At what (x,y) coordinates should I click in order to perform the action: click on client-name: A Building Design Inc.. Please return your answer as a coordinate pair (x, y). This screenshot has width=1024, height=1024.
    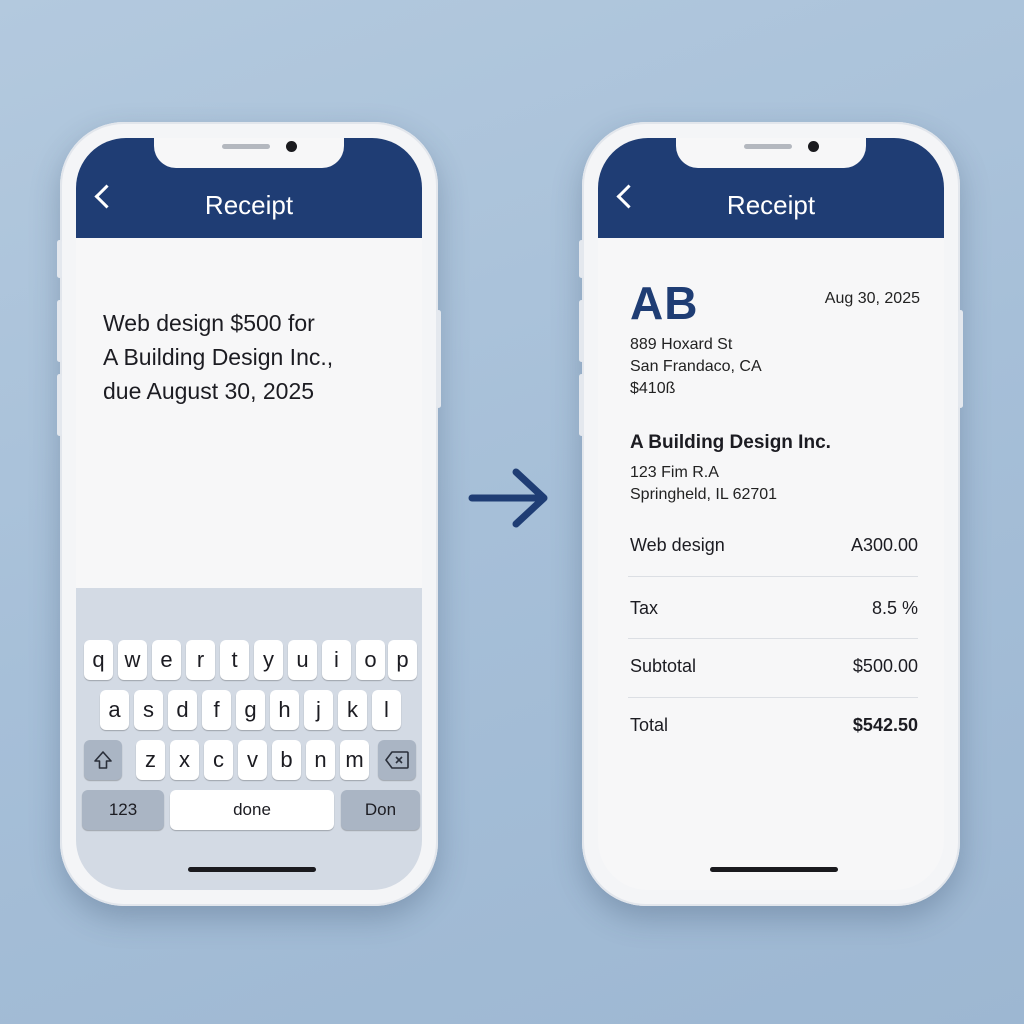
    Looking at the image, I should click on (730, 442).